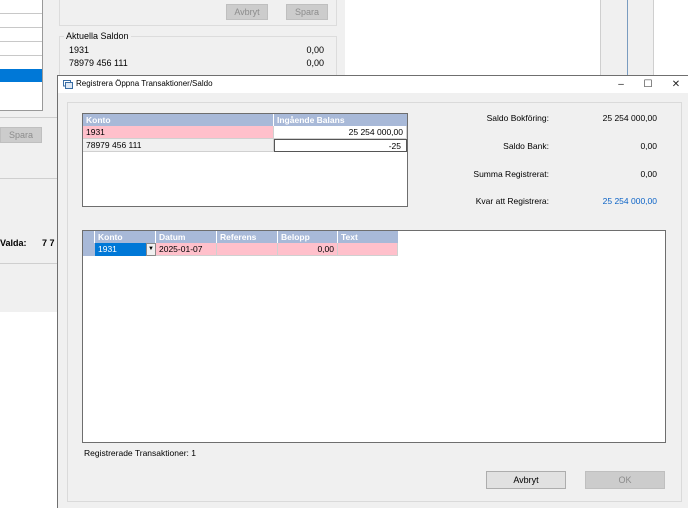 This screenshot has height=508, width=688. What do you see at coordinates (13, 243) in the screenshot?
I see `selected-label: Valda:` at bounding box center [13, 243].